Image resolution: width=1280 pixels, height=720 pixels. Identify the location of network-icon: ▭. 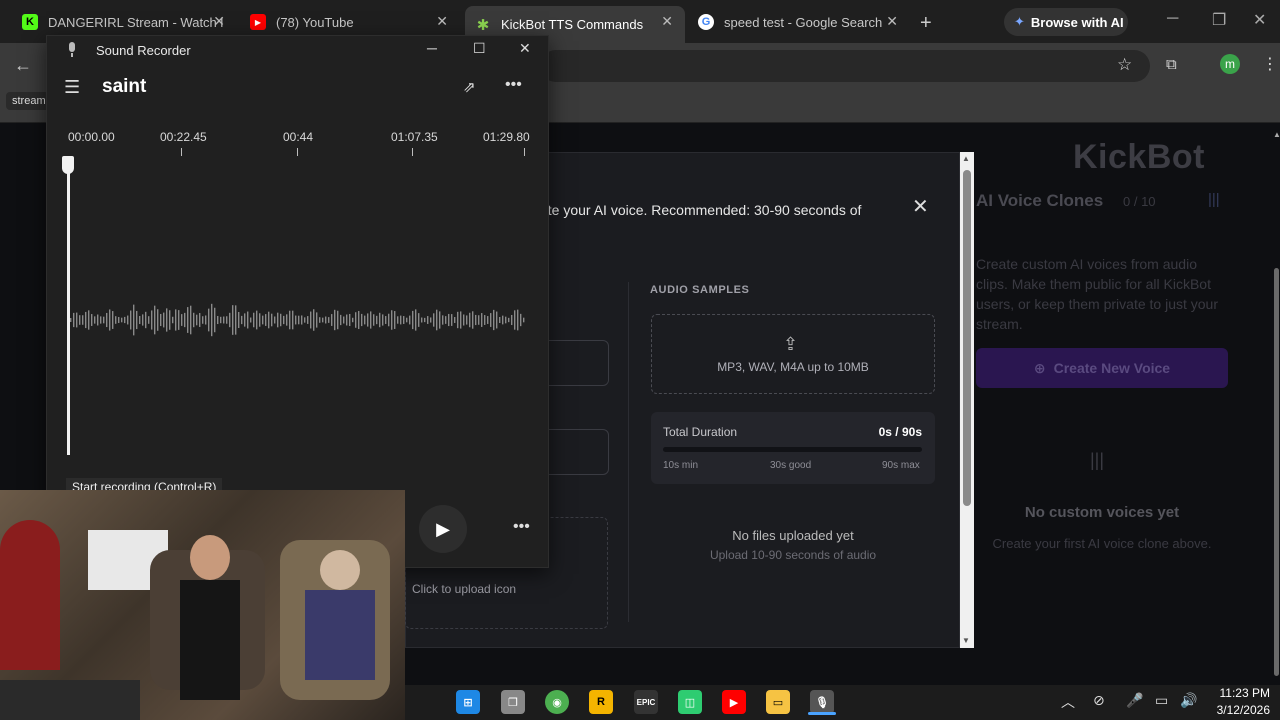
(1161, 700).